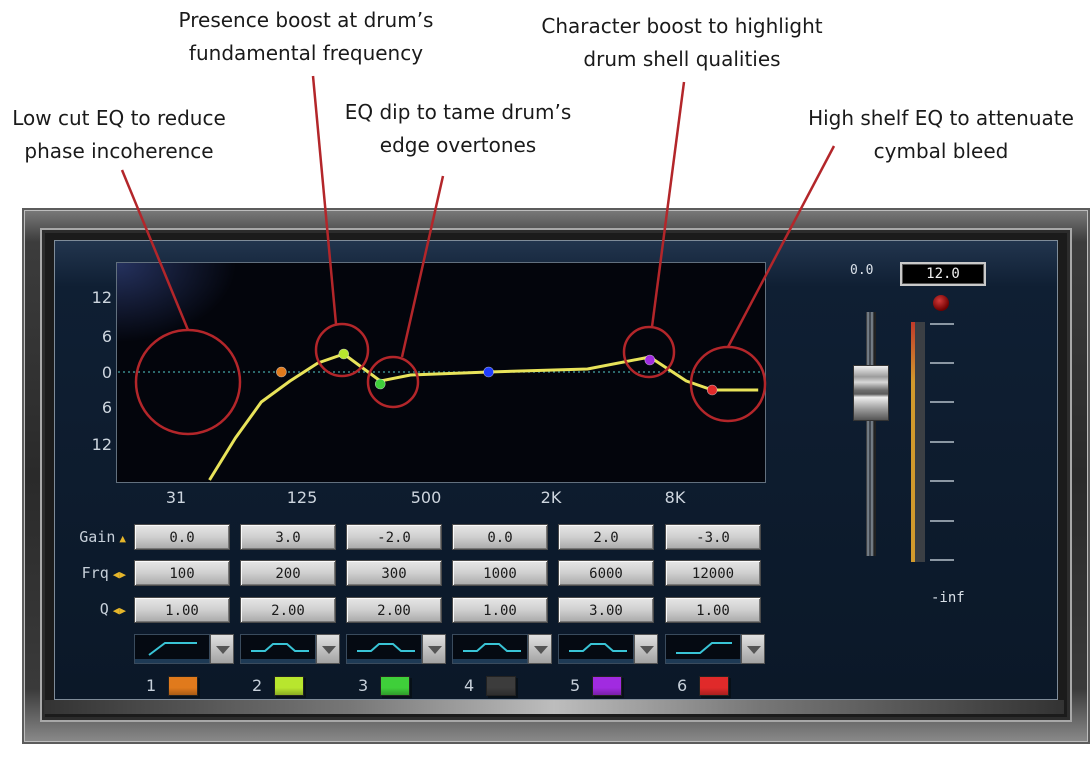 This screenshot has width=1092, height=762. I want to click on q-field: 3.00, so click(606, 610).